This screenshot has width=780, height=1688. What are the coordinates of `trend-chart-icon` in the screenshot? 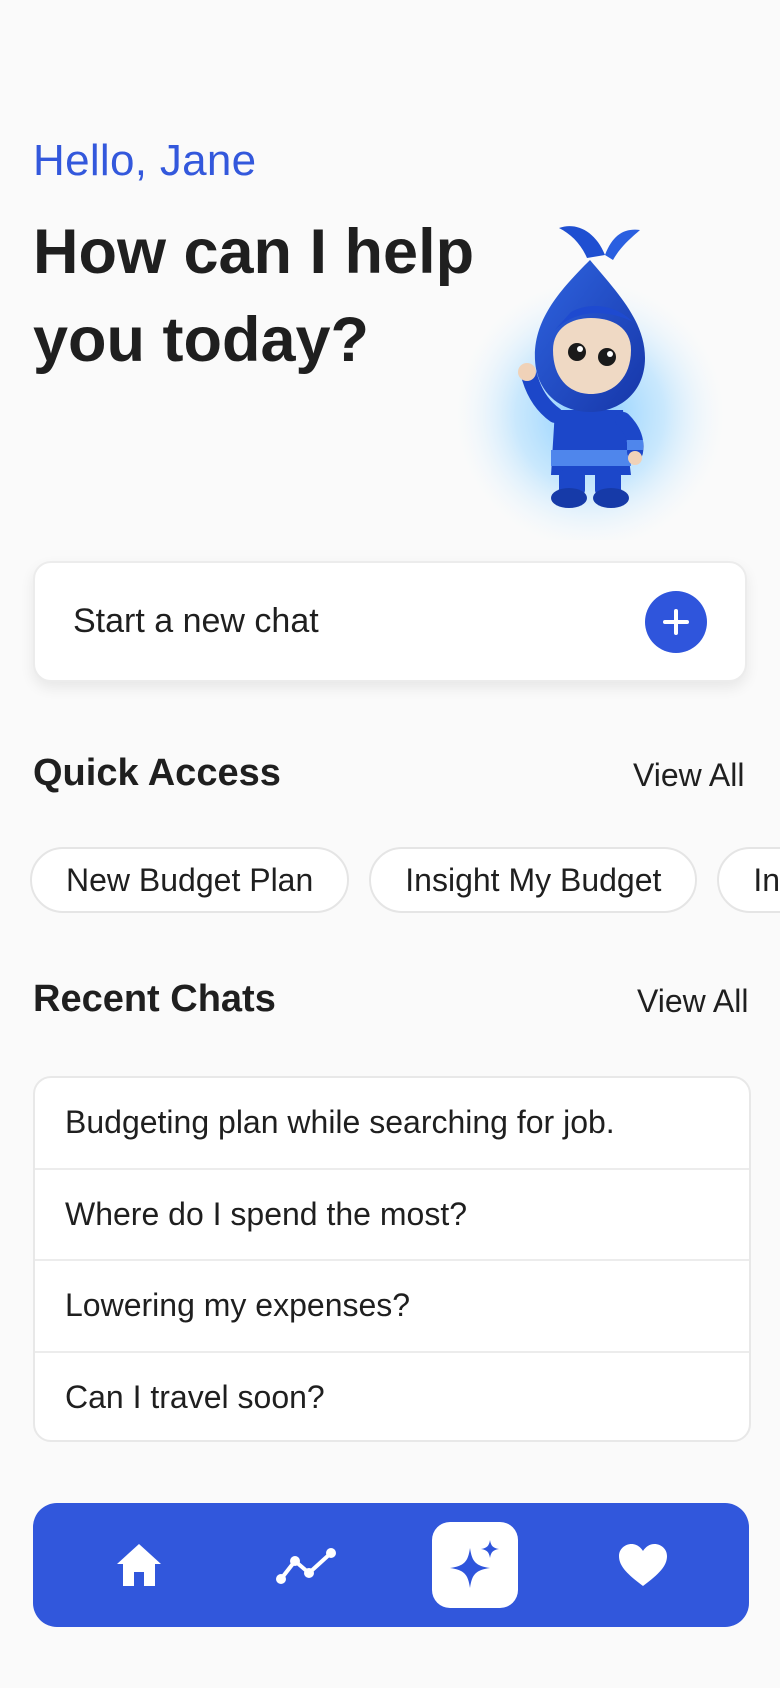 It's located at (306, 1566).